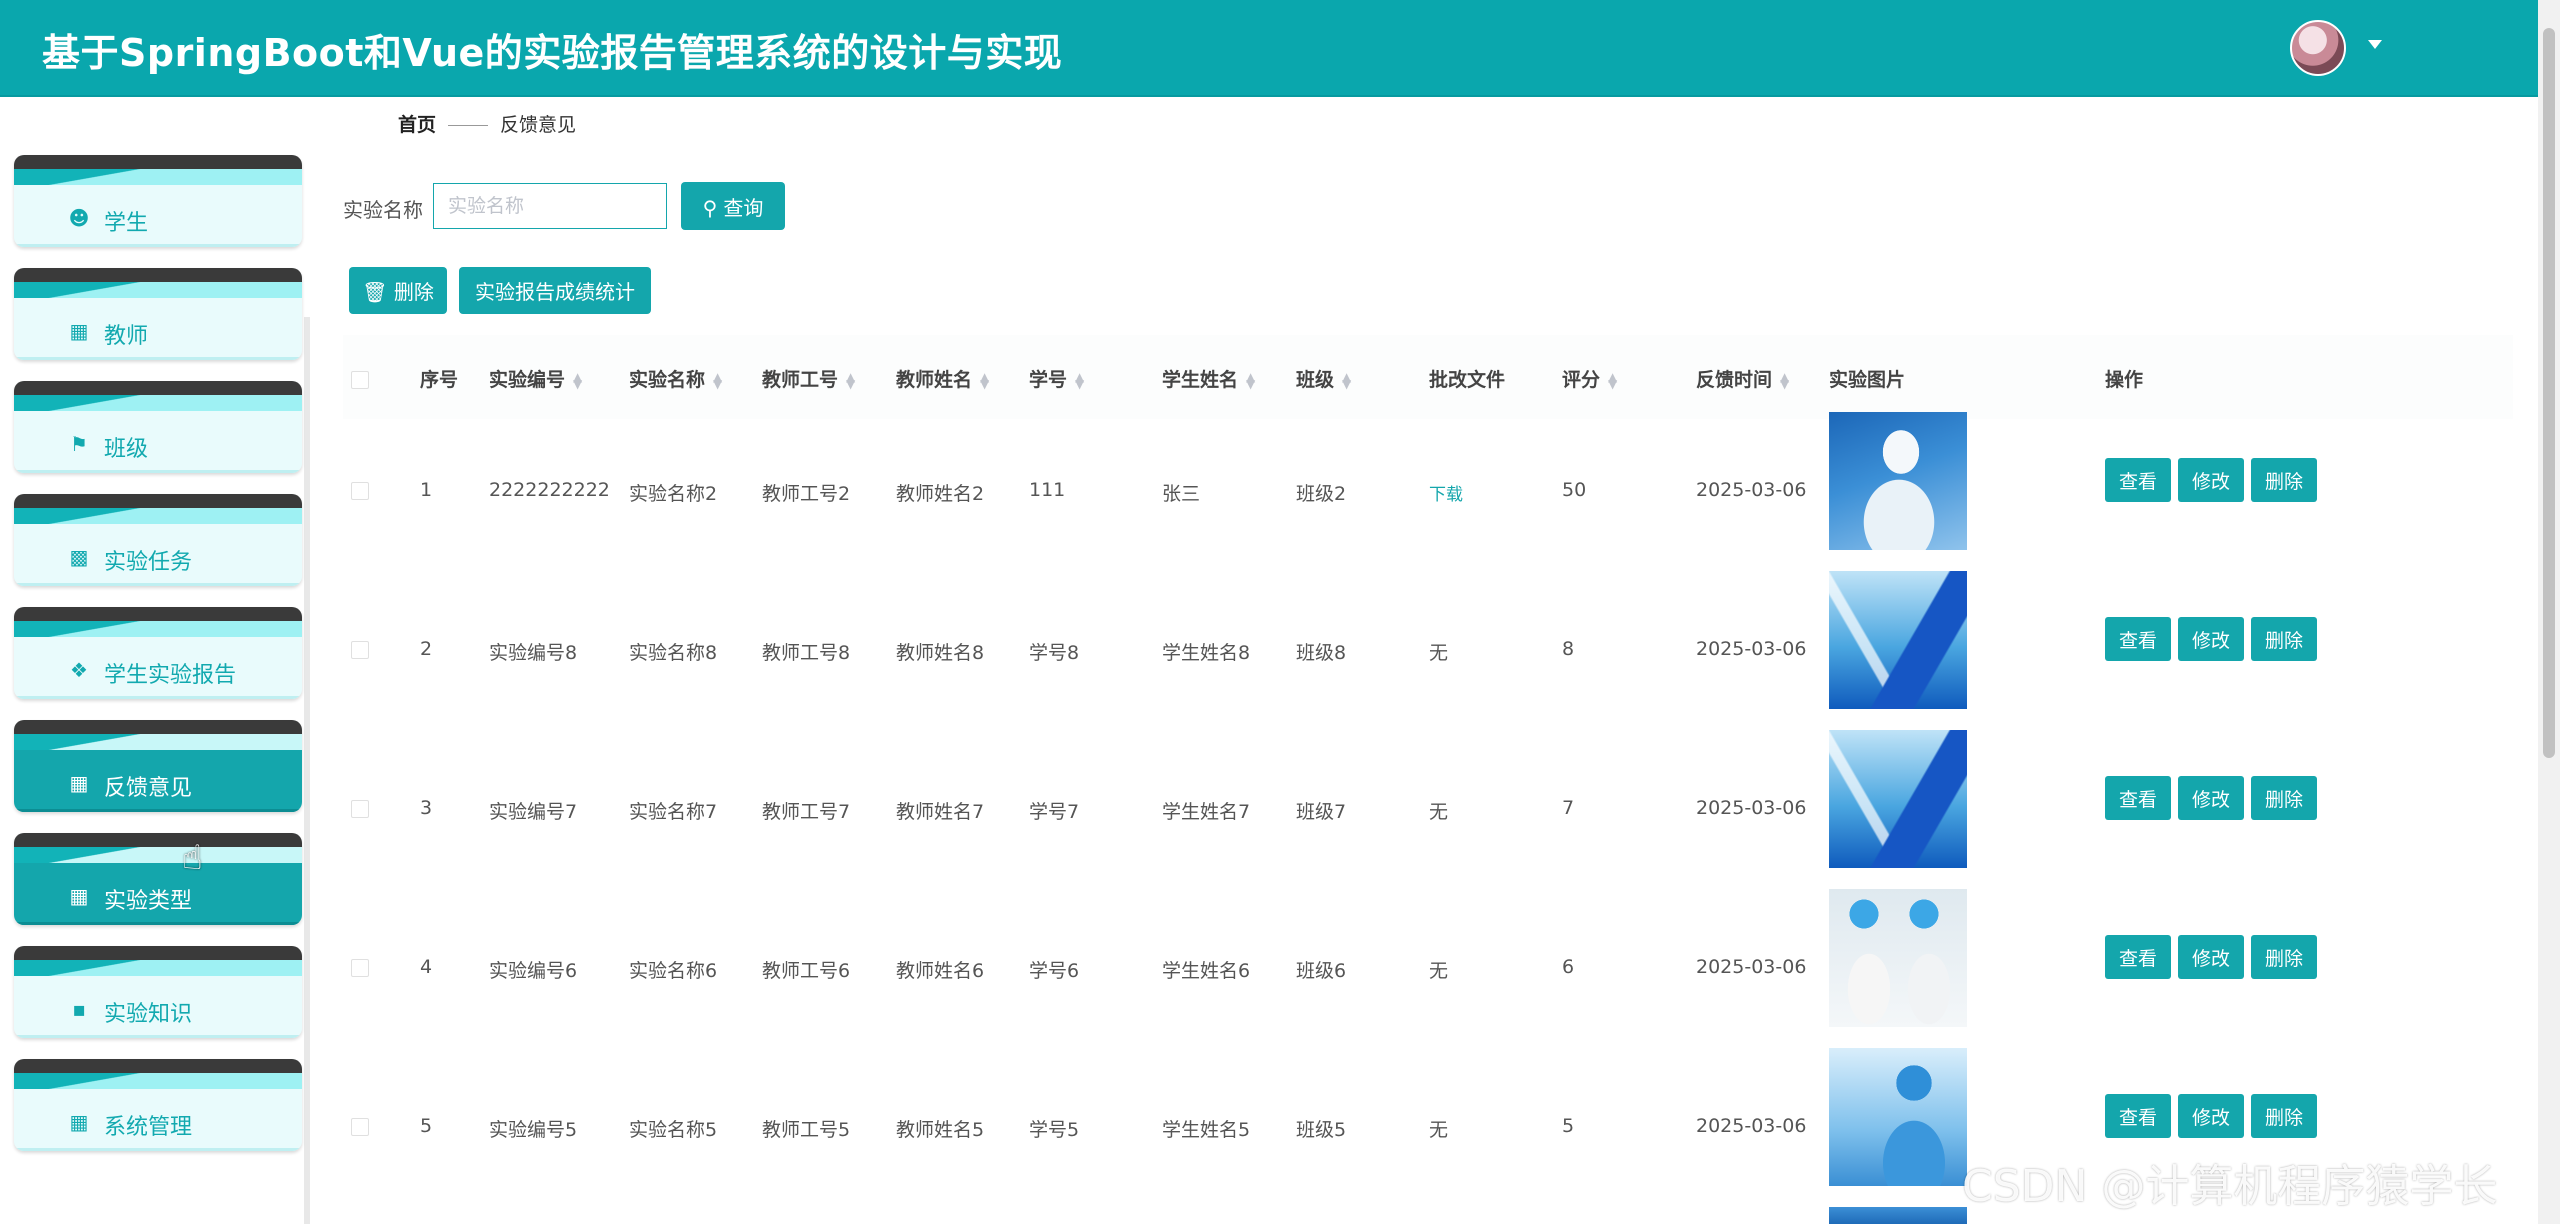 The width and height of the screenshot is (2560, 1224). I want to click on cell-seq: 3, so click(426, 808).